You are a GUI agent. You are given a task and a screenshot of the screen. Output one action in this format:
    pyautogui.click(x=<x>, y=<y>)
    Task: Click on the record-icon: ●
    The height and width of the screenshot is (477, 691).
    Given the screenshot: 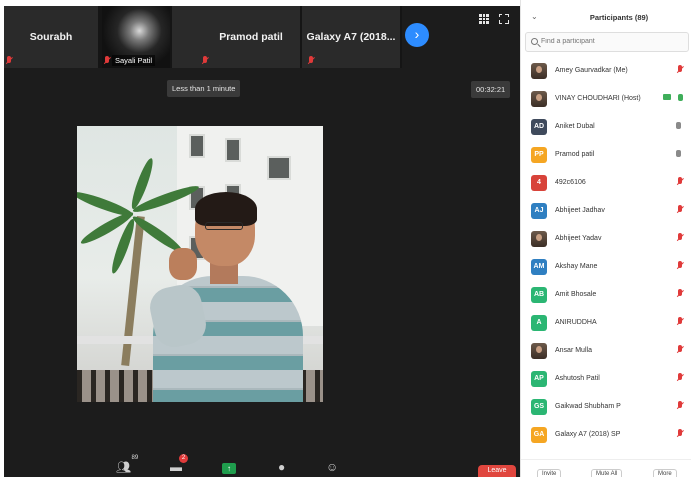 What is the action you would take?
    pyautogui.click(x=282, y=467)
    